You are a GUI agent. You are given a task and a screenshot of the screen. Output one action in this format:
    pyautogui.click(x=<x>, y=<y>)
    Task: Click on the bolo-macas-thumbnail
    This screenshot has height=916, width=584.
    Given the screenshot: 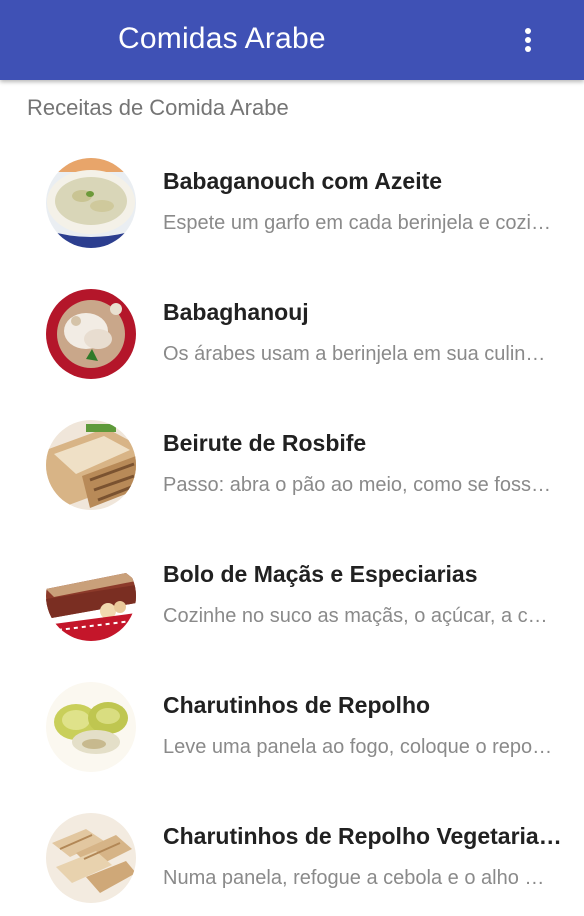 What is the action you would take?
    pyautogui.click(x=91, y=596)
    